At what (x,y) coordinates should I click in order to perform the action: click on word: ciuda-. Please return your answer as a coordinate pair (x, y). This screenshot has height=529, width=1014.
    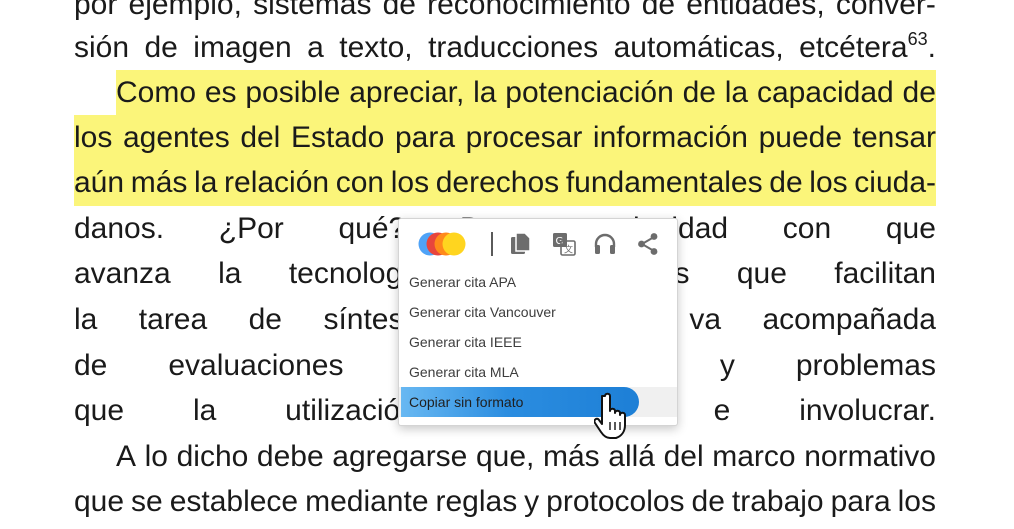
    Looking at the image, I should click on (895, 182).